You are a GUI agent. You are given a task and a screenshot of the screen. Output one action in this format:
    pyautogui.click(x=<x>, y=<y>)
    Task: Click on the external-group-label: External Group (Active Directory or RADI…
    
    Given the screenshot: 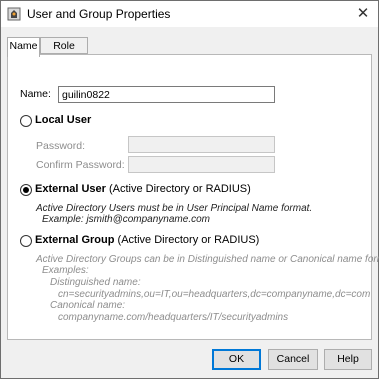 What is the action you would take?
    pyautogui.click(x=147, y=240)
    